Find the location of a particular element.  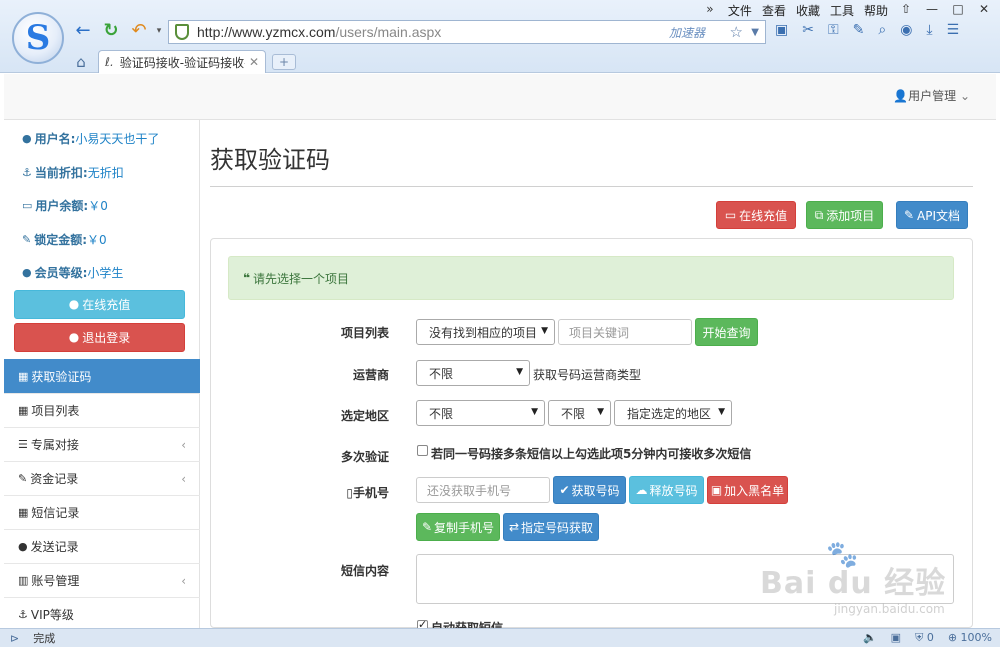

scissors-icon: ✂ is located at coordinates (808, 30).